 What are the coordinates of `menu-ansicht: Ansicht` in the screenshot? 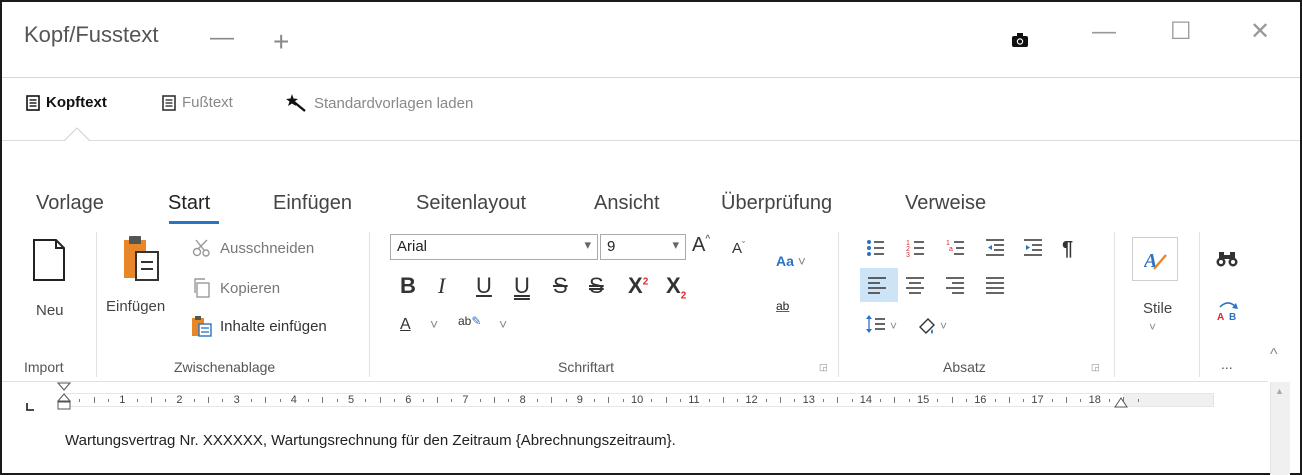 It's located at (627, 203).